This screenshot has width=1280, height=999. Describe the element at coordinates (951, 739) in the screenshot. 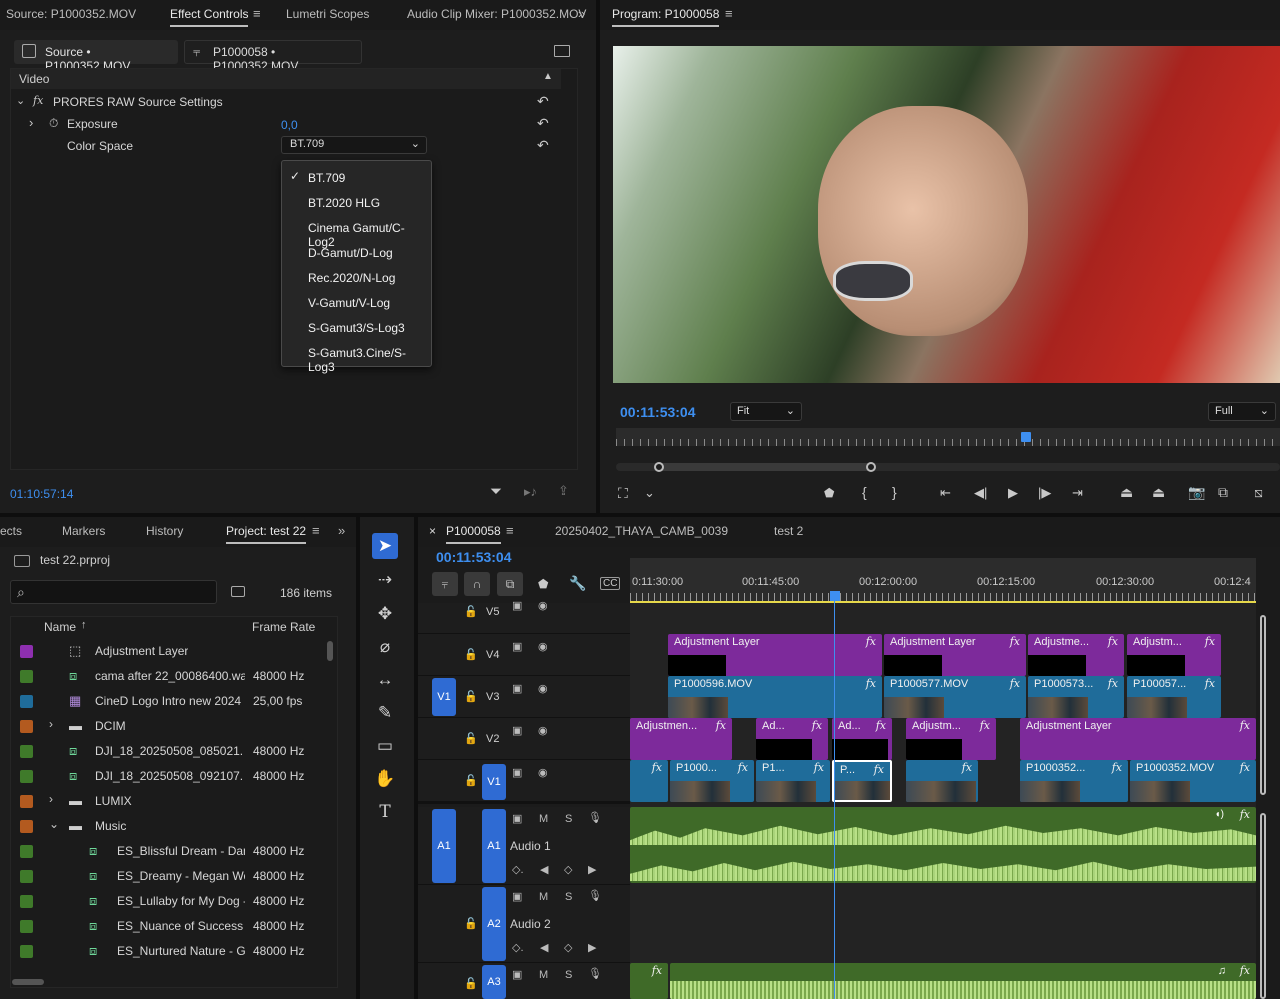

I see `v2-clip-adjustment-4: Adjustm... fx` at that location.